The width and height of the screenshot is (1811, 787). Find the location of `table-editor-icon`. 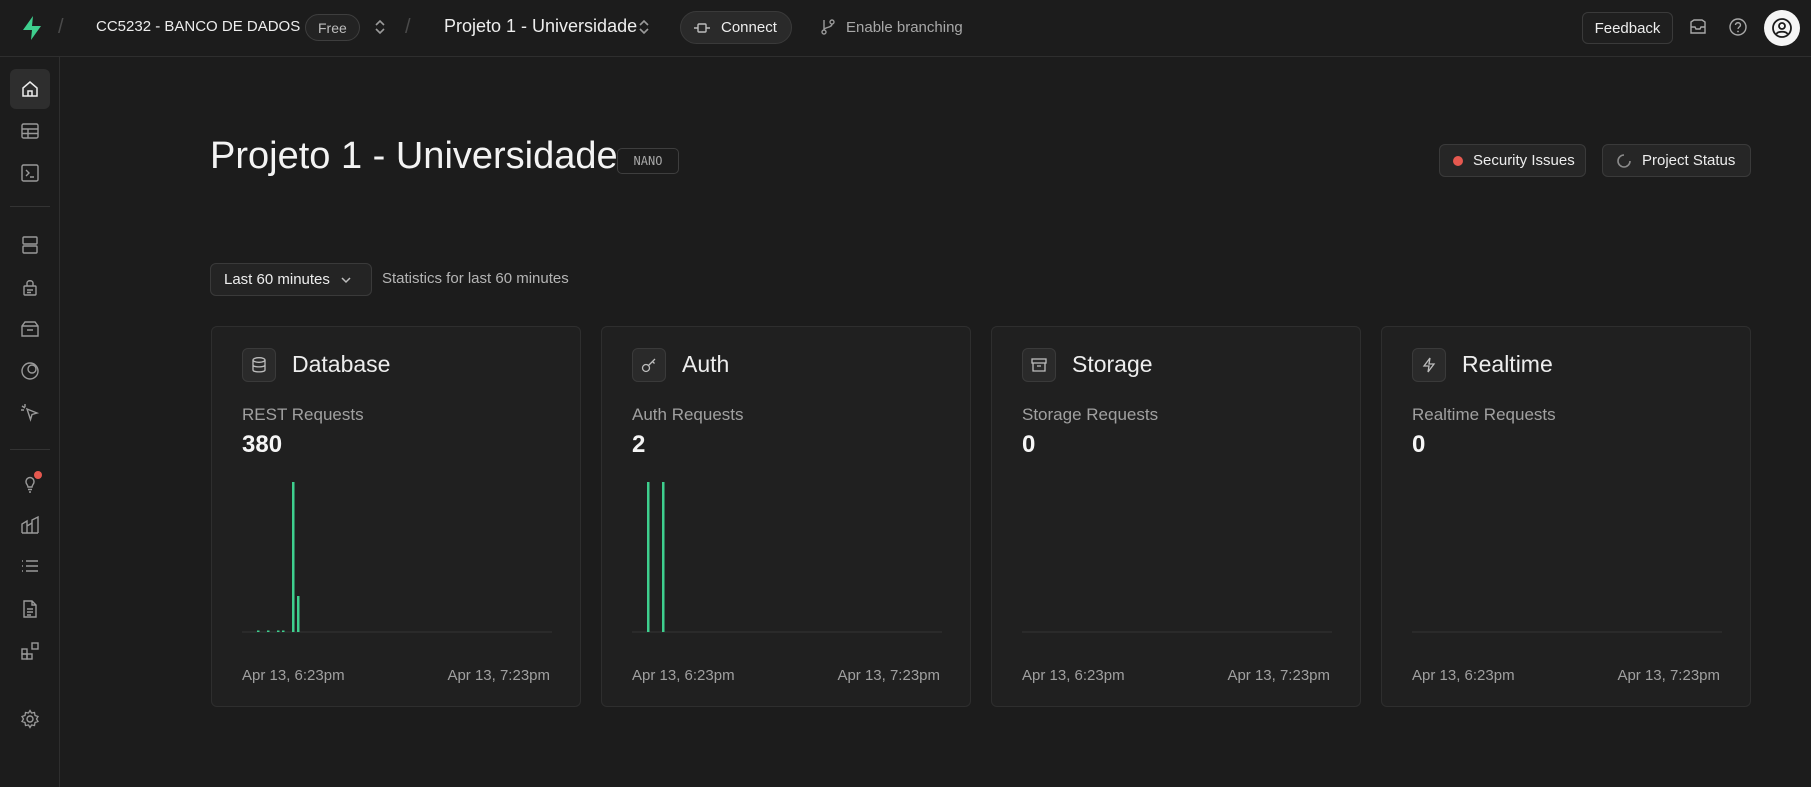

table-editor-icon is located at coordinates (30, 131).